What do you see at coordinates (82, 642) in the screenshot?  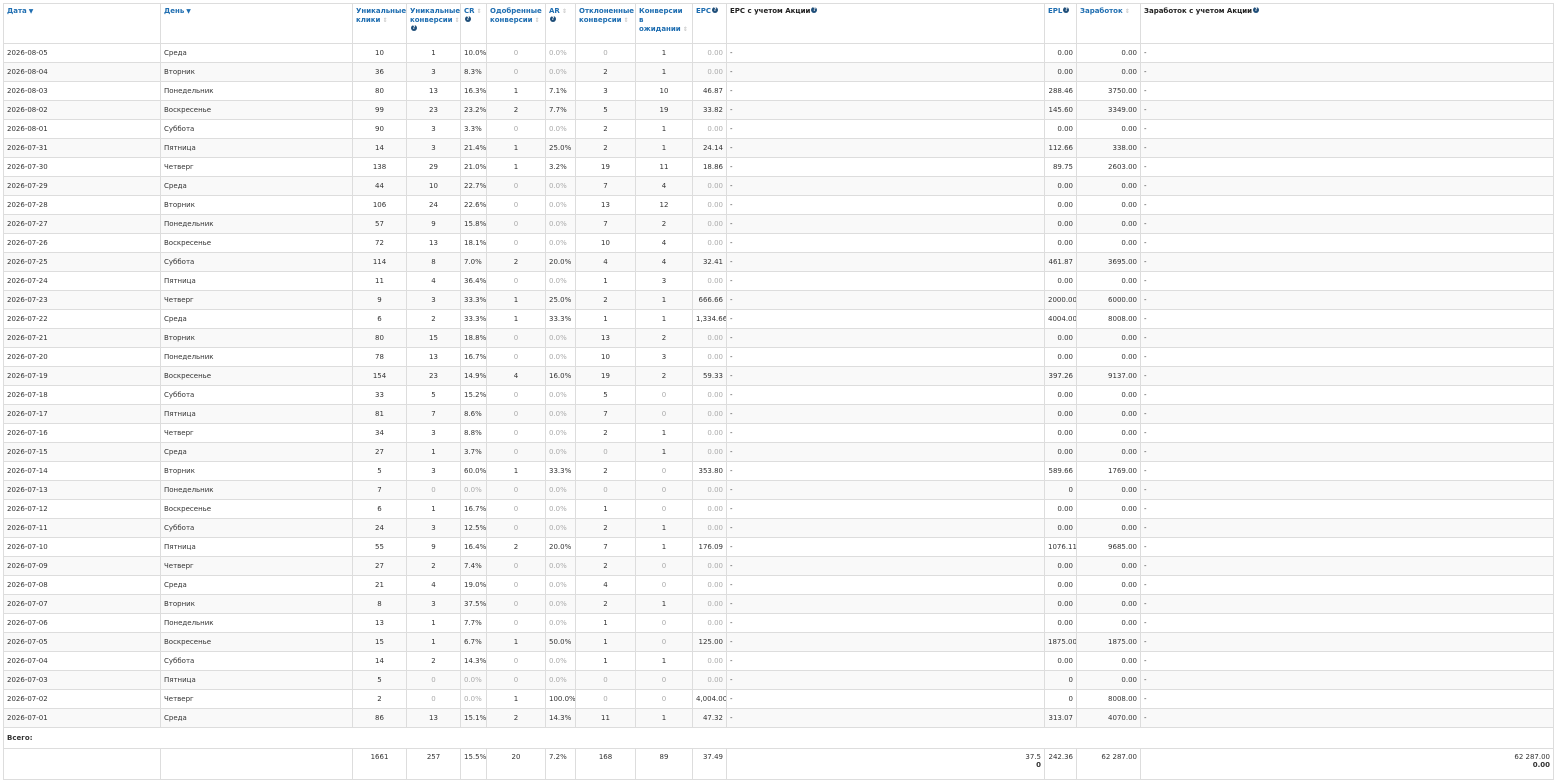 I see `cell-date: 2026-07-05` at bounding box center [82, 642].